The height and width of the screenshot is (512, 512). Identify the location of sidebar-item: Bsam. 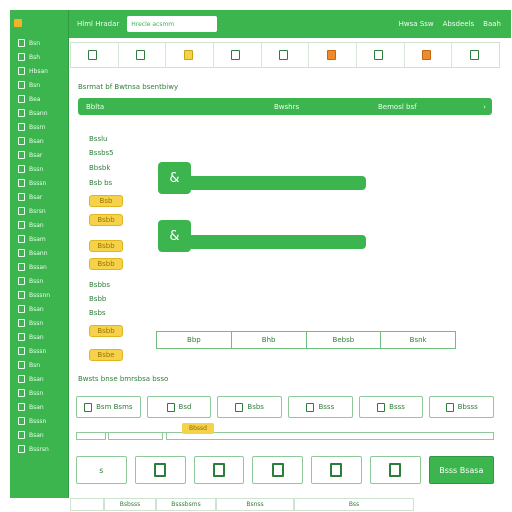
(39, 239).